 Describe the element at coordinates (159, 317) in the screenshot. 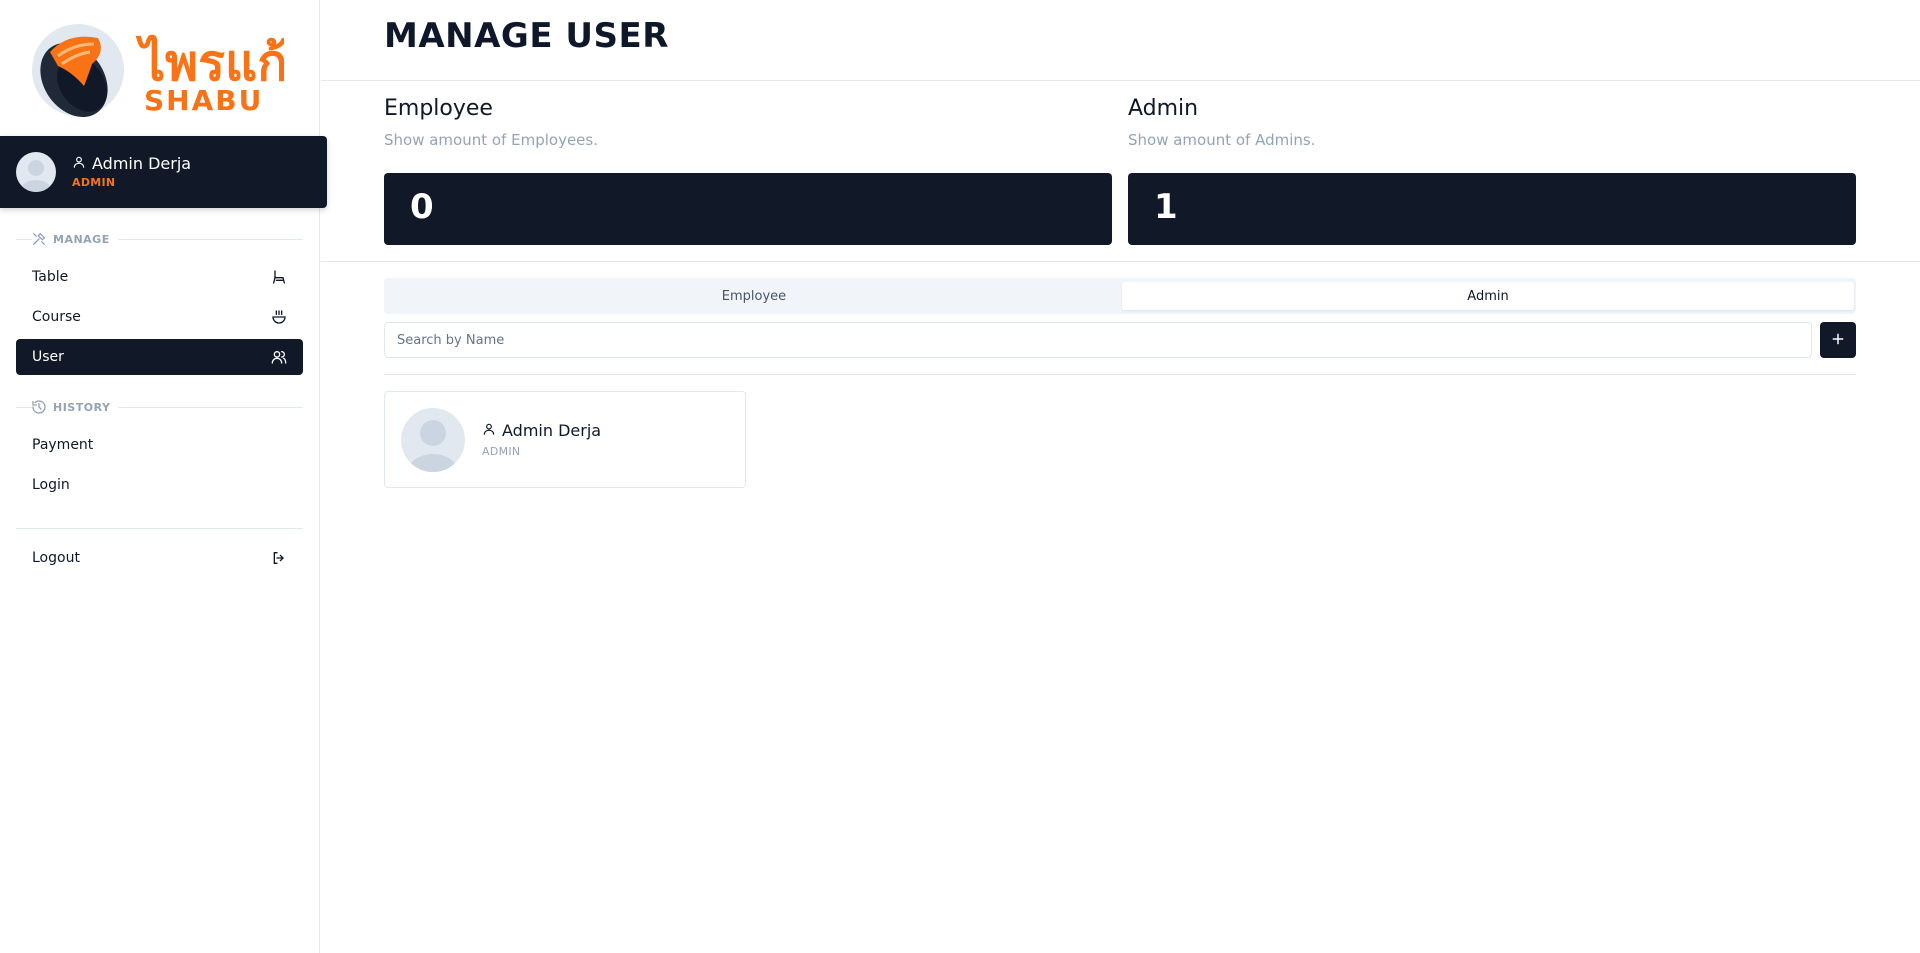

I see `sidebar-item-course: Course` at that location.